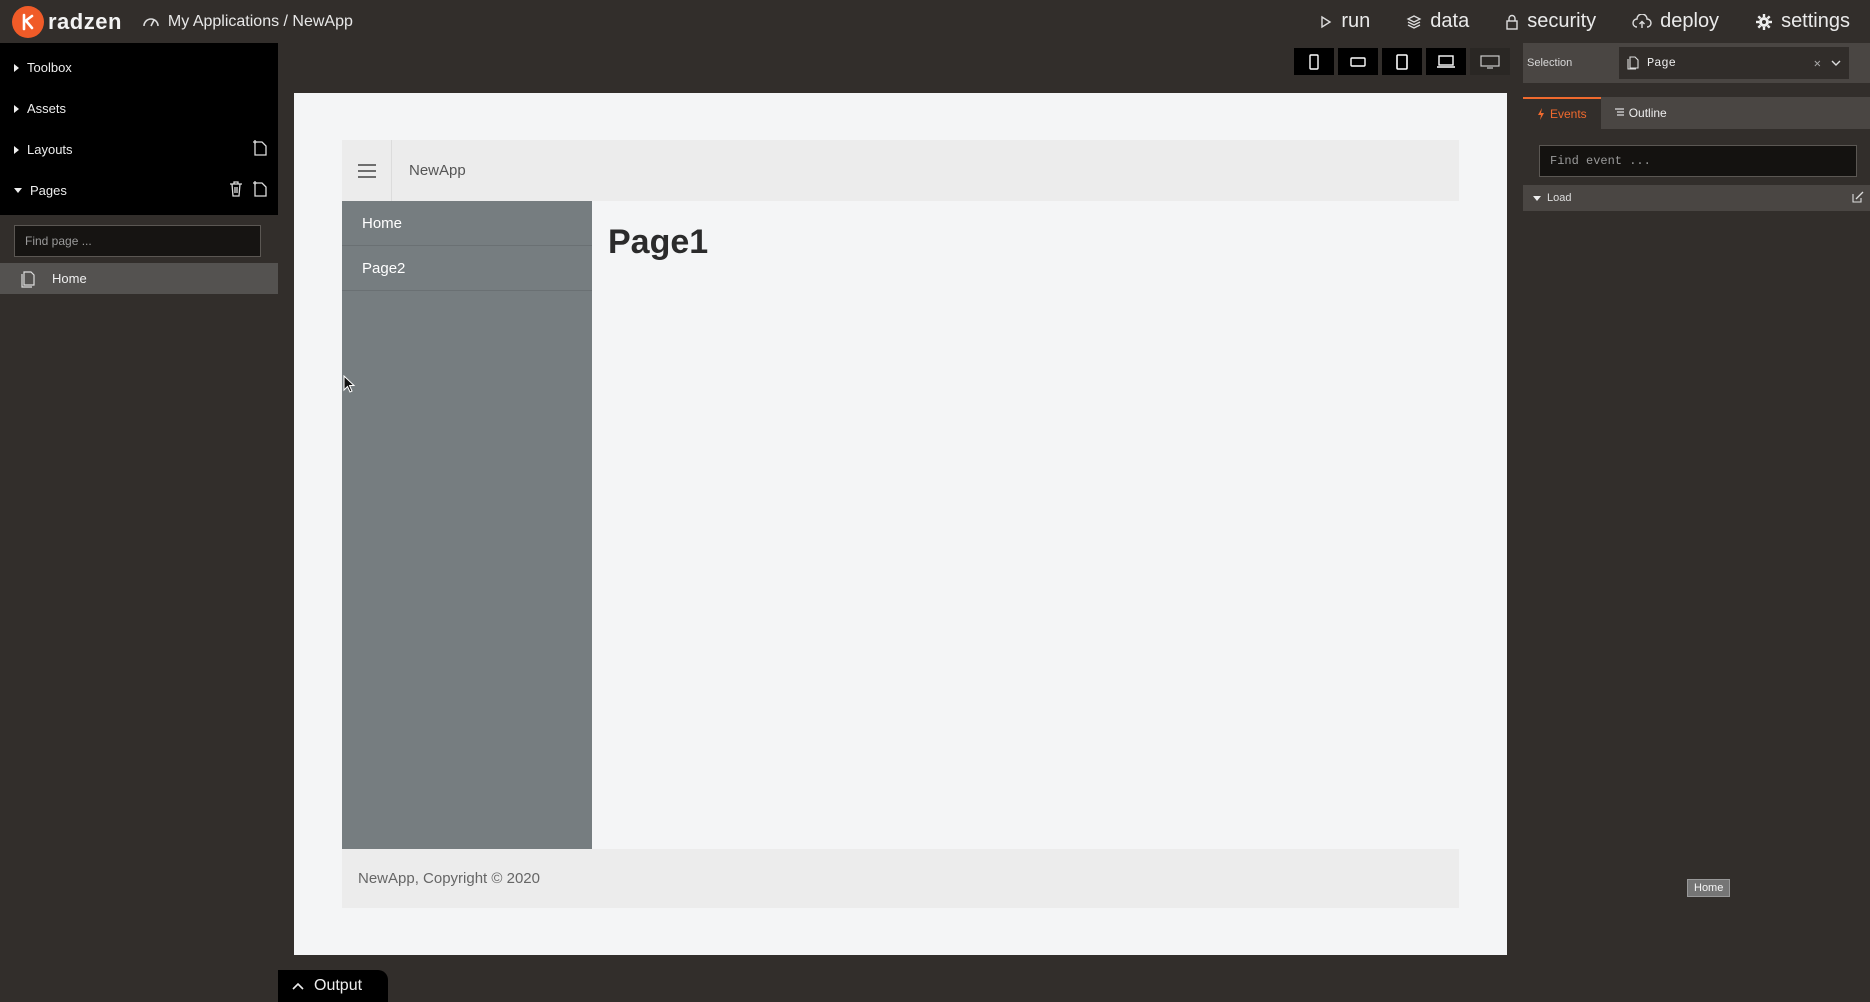  I want to click on nav-security: security, so click(1550, 21).